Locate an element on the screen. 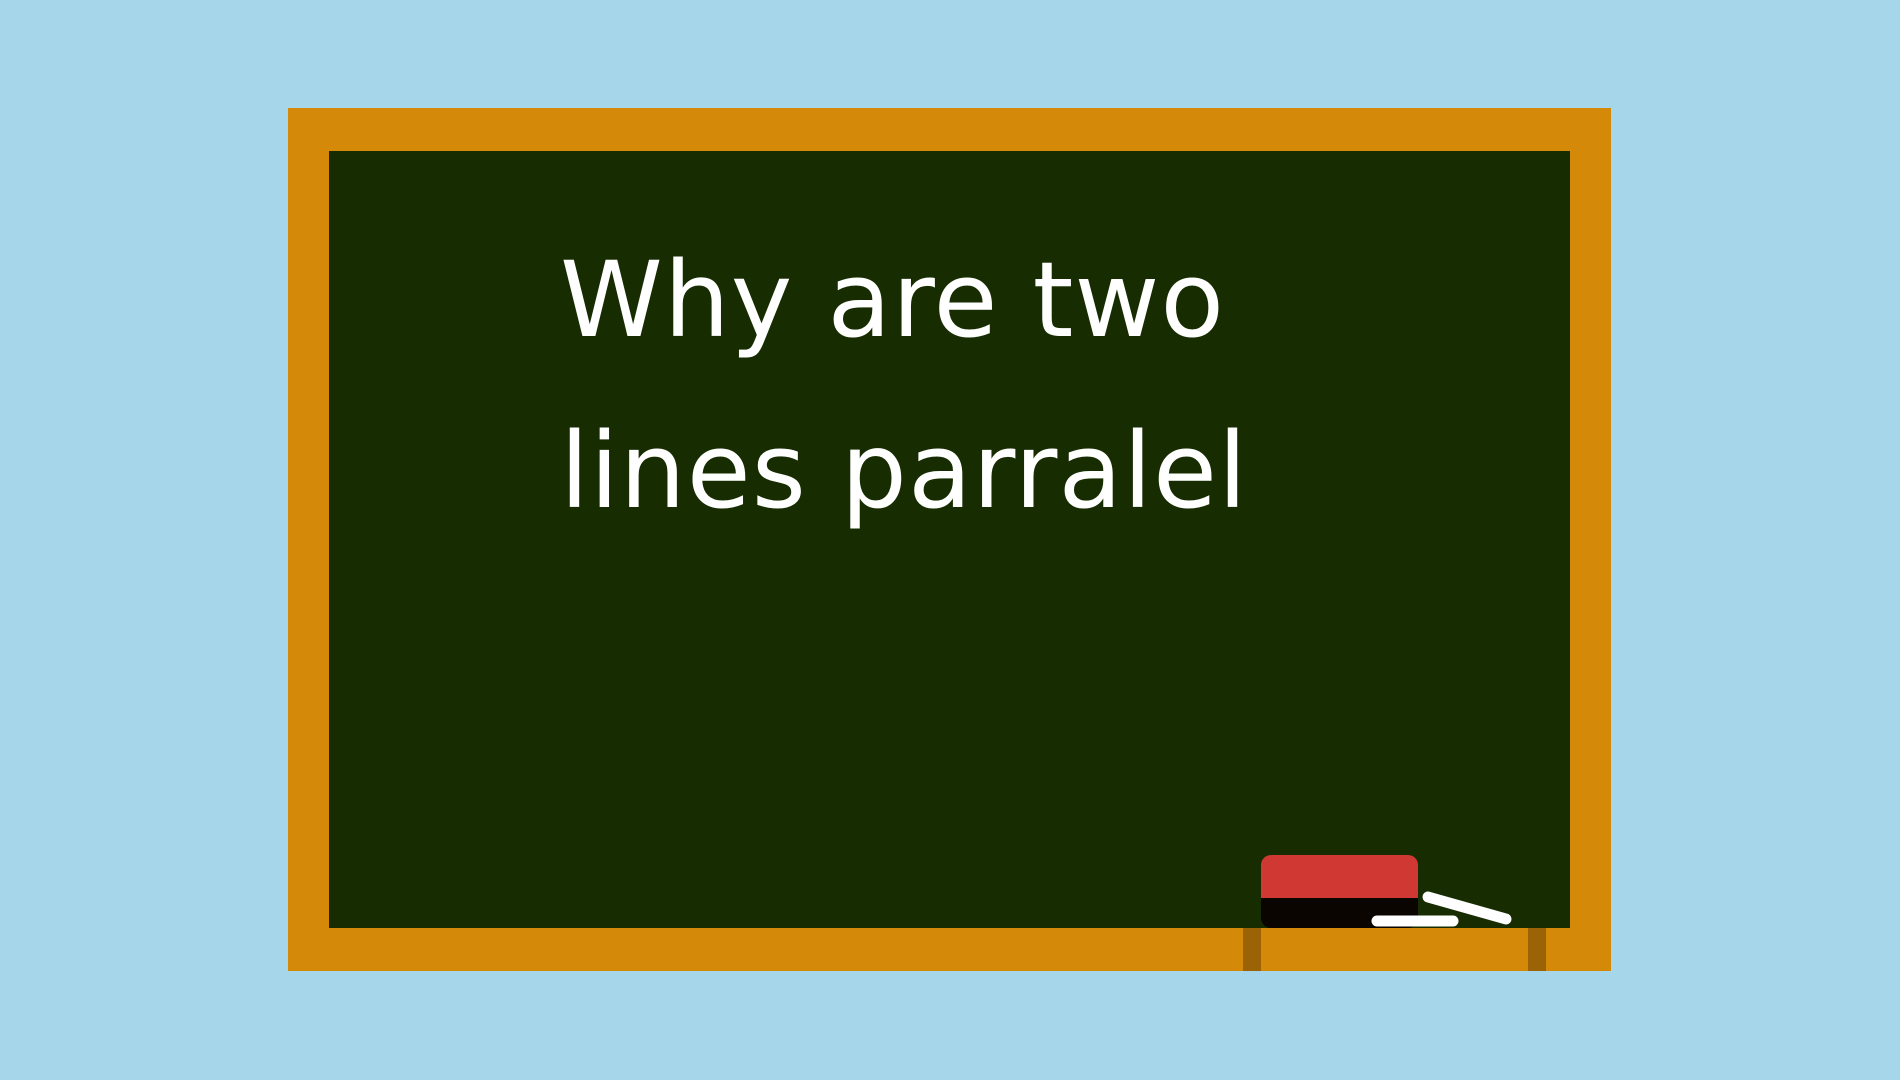  board-message: Why are two lines parralel is located at coordinates (904, 385).